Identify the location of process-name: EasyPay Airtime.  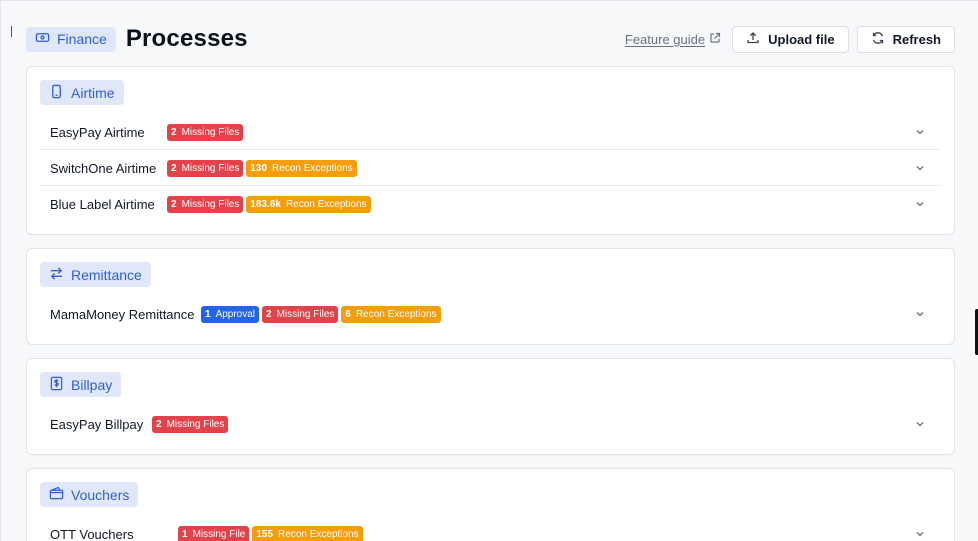
(97, 132).